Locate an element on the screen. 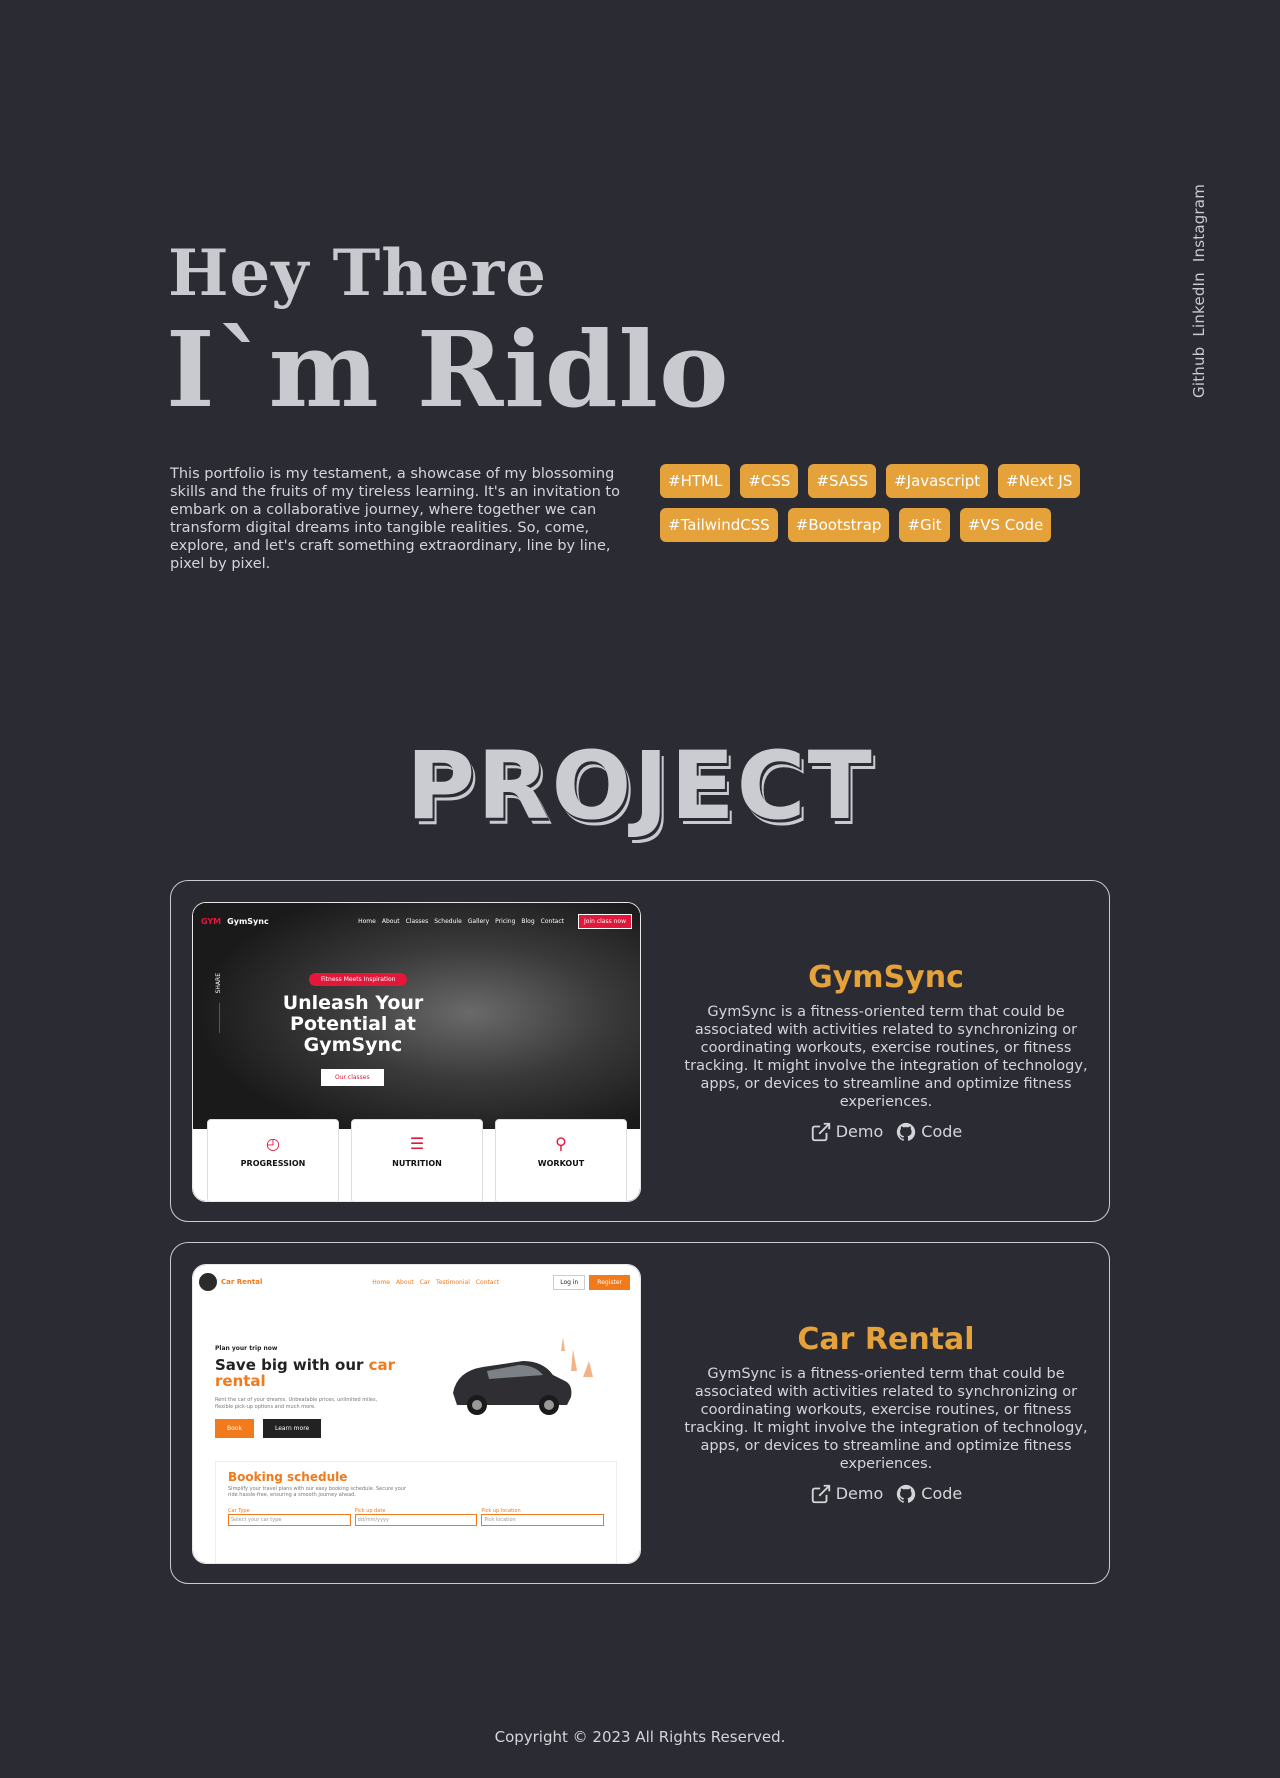  preview-nav-item: Testimonial is located at coordinates (453, 1282).